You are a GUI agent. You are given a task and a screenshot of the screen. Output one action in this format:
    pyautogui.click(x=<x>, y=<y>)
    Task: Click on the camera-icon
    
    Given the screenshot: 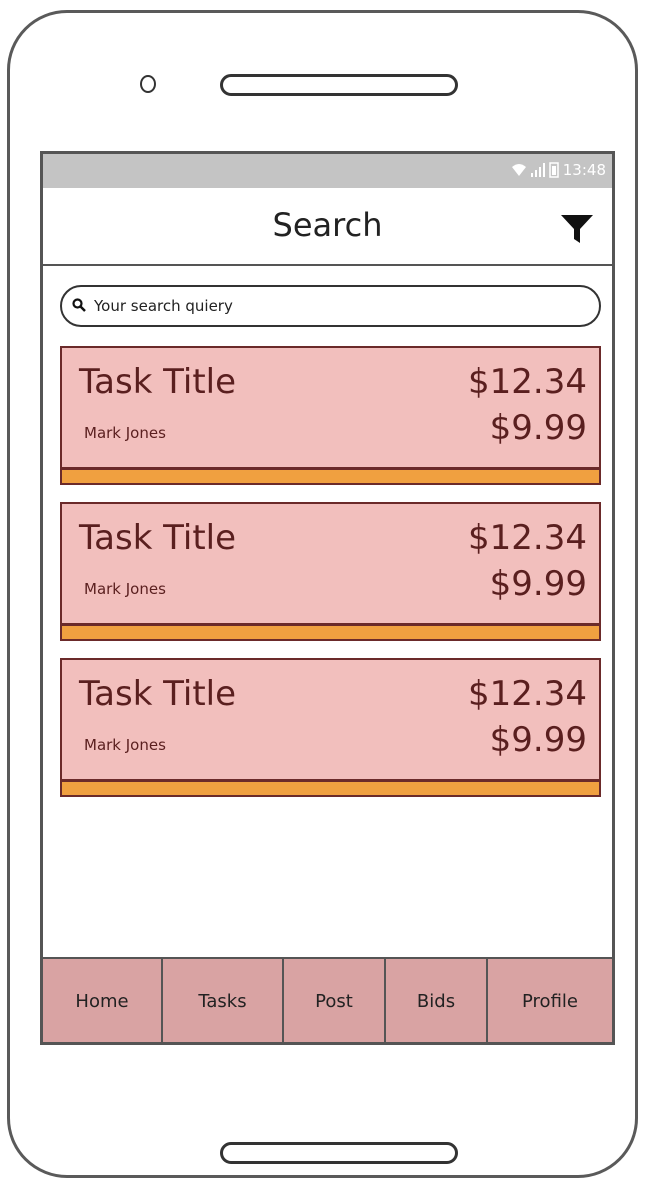 What is the action you would take?
    pyautogui.click(x=148, y=84)
    